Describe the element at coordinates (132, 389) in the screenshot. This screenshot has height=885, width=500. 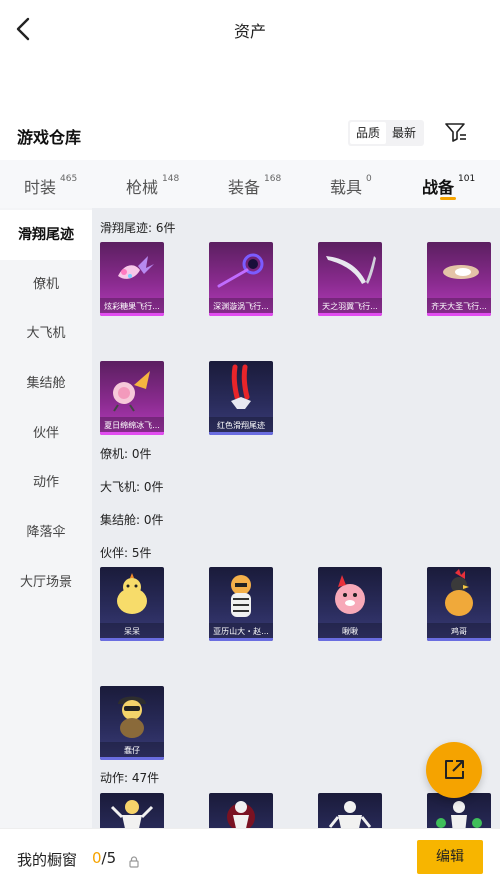
I see `summer-icecream-icon` at that location.